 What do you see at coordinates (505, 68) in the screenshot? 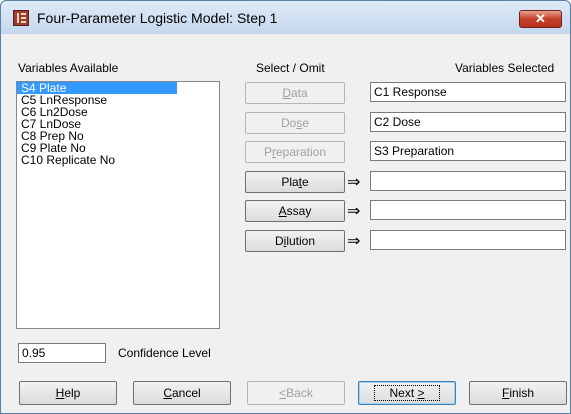
I see `variables-selected-label: Variables Selected` at bounding box center [505, 68].